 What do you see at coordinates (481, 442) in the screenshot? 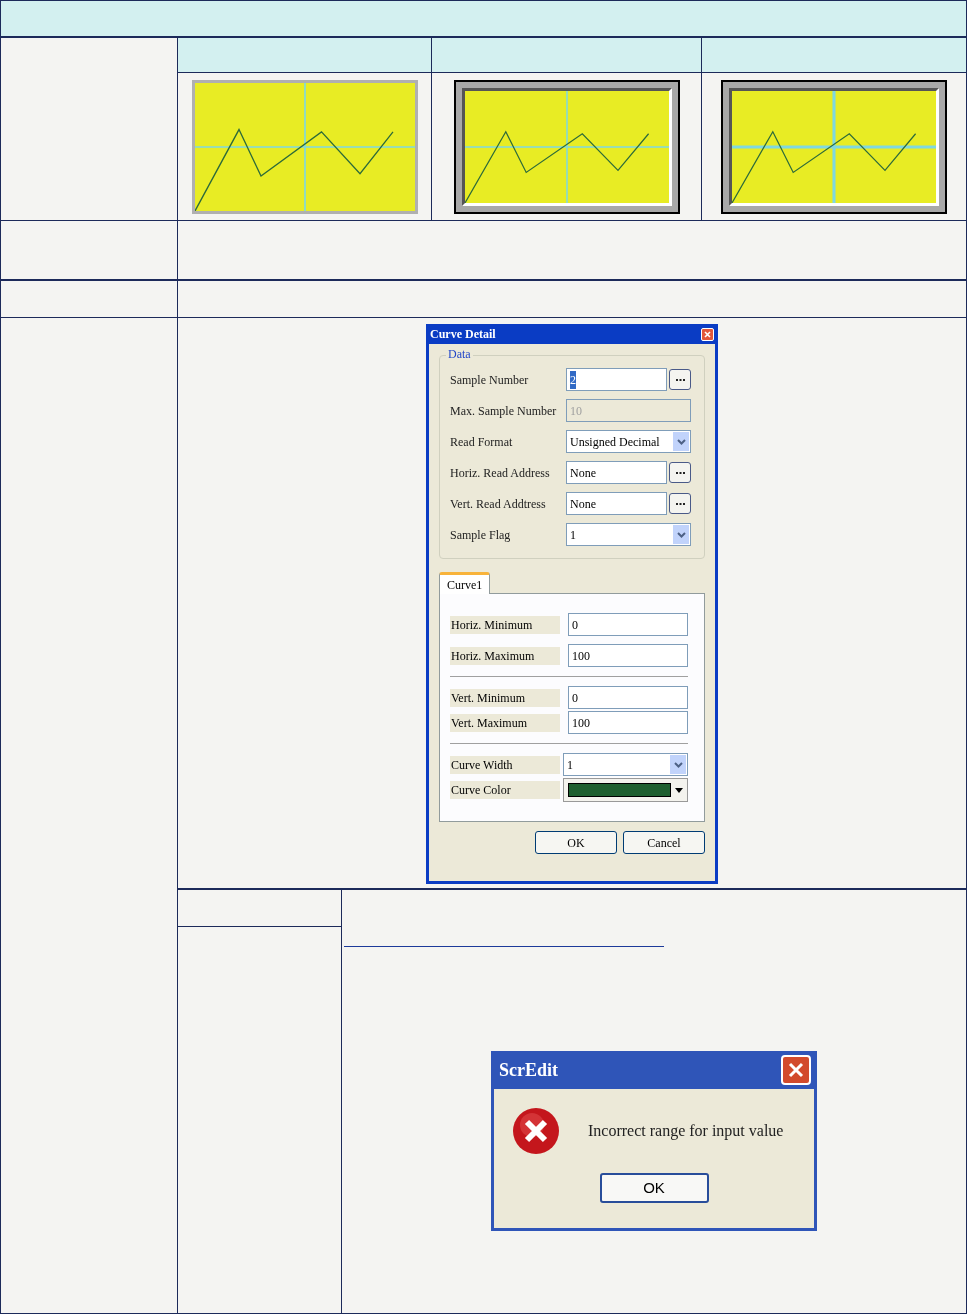
I see `field-label: Read Format` at bounding box center [481, 442].